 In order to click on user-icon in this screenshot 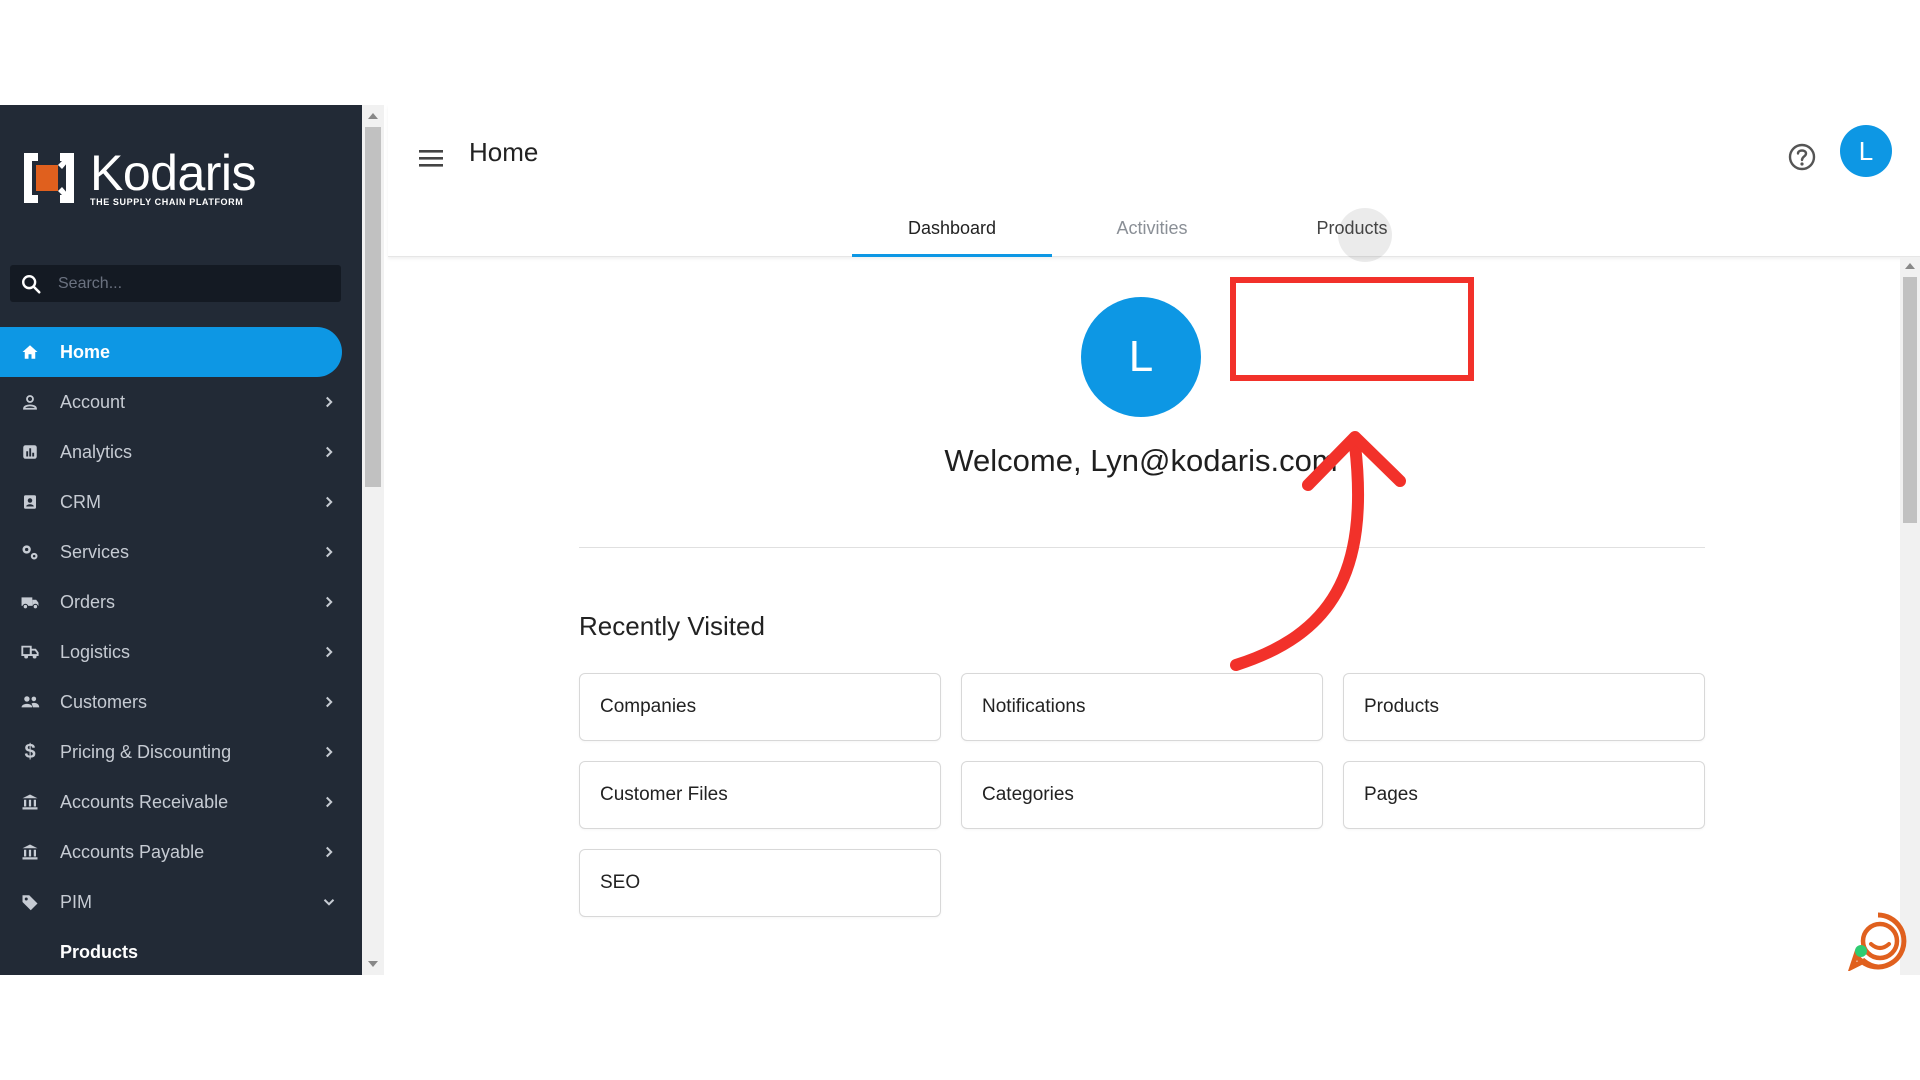, I will do `click(30, 402)`.